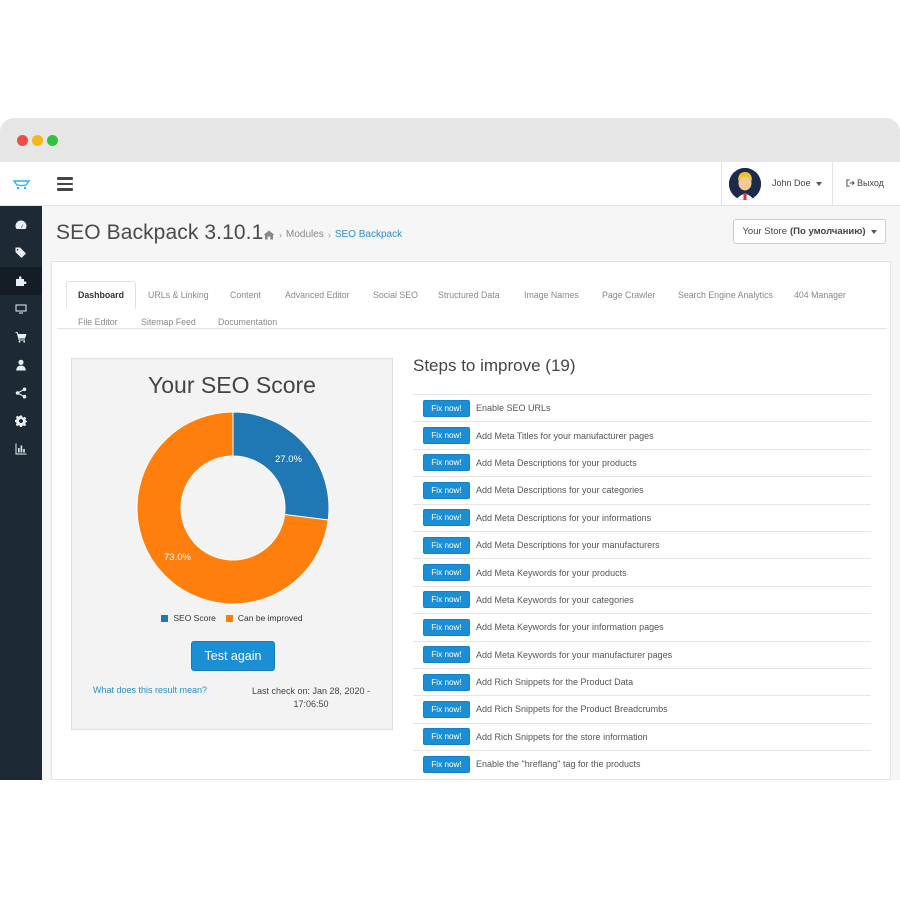  I want to click on sidebar-item-system, so click(21, 421).